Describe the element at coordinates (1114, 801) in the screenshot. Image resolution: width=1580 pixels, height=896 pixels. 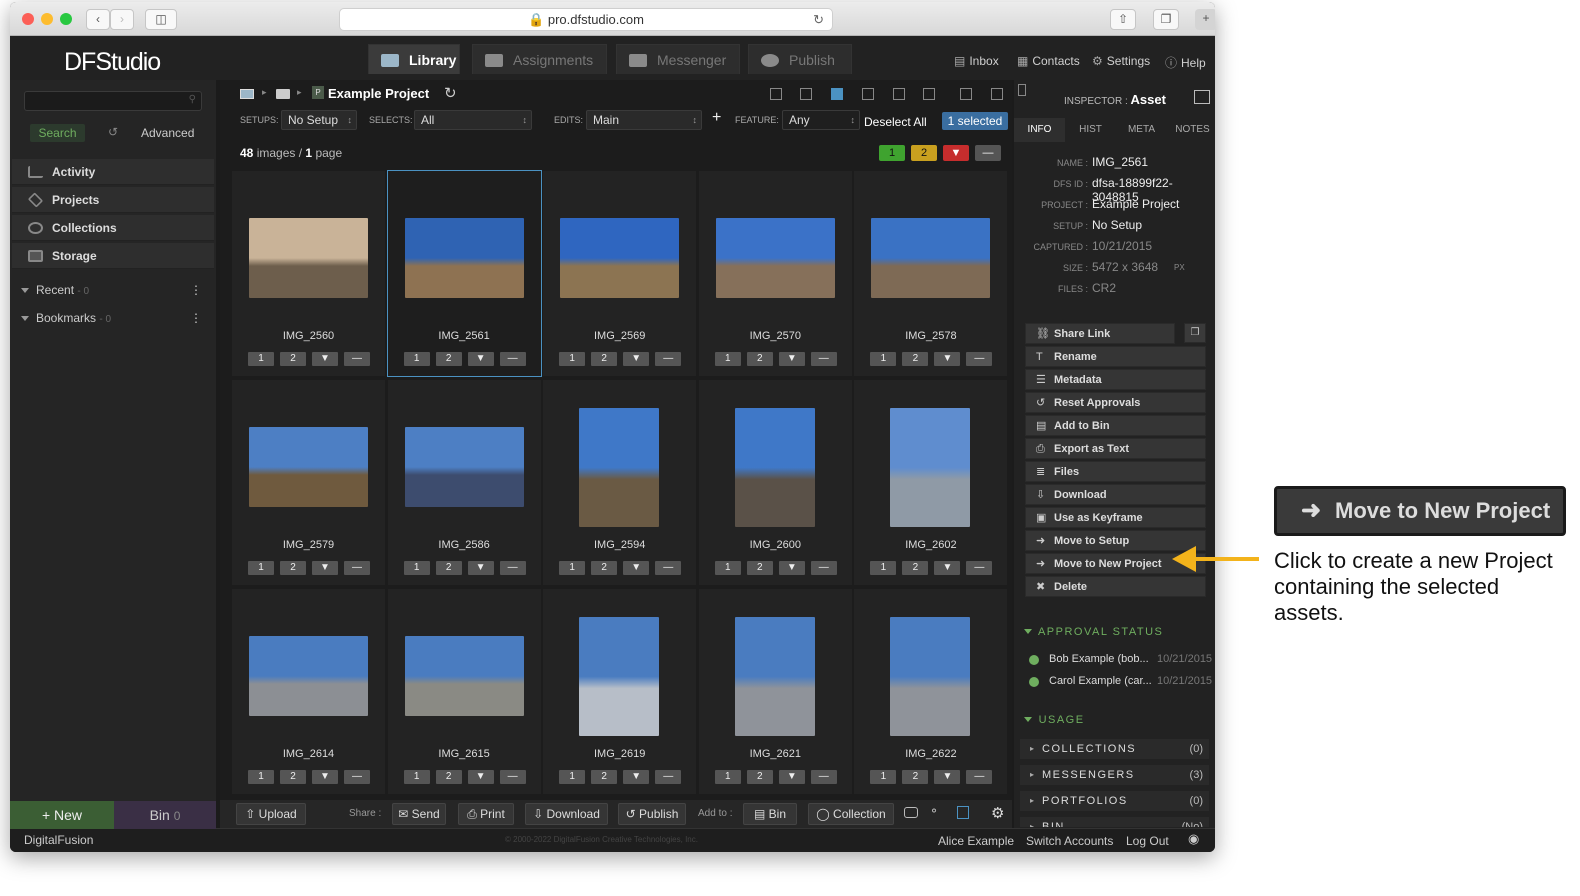
I see `usage-row-portfolios: ▸ PORTFOLIOS (0)` at that location.